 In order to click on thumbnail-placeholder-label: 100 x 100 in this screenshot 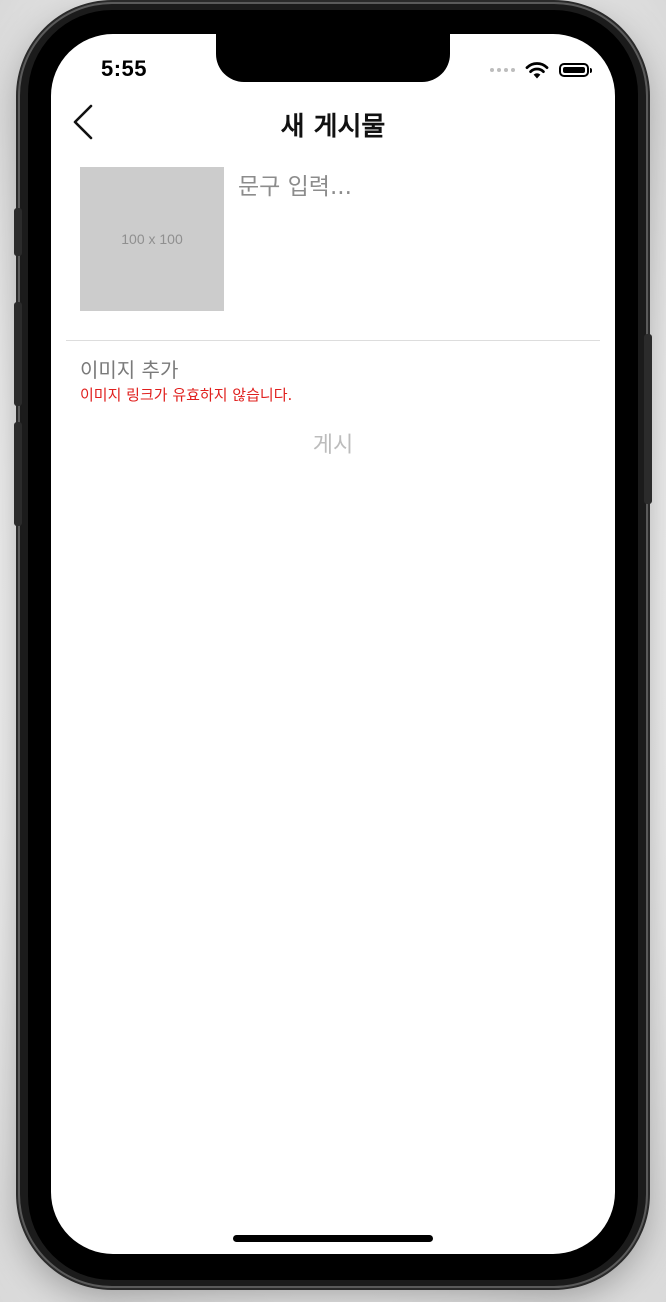, I will do `click(152, 239)`.